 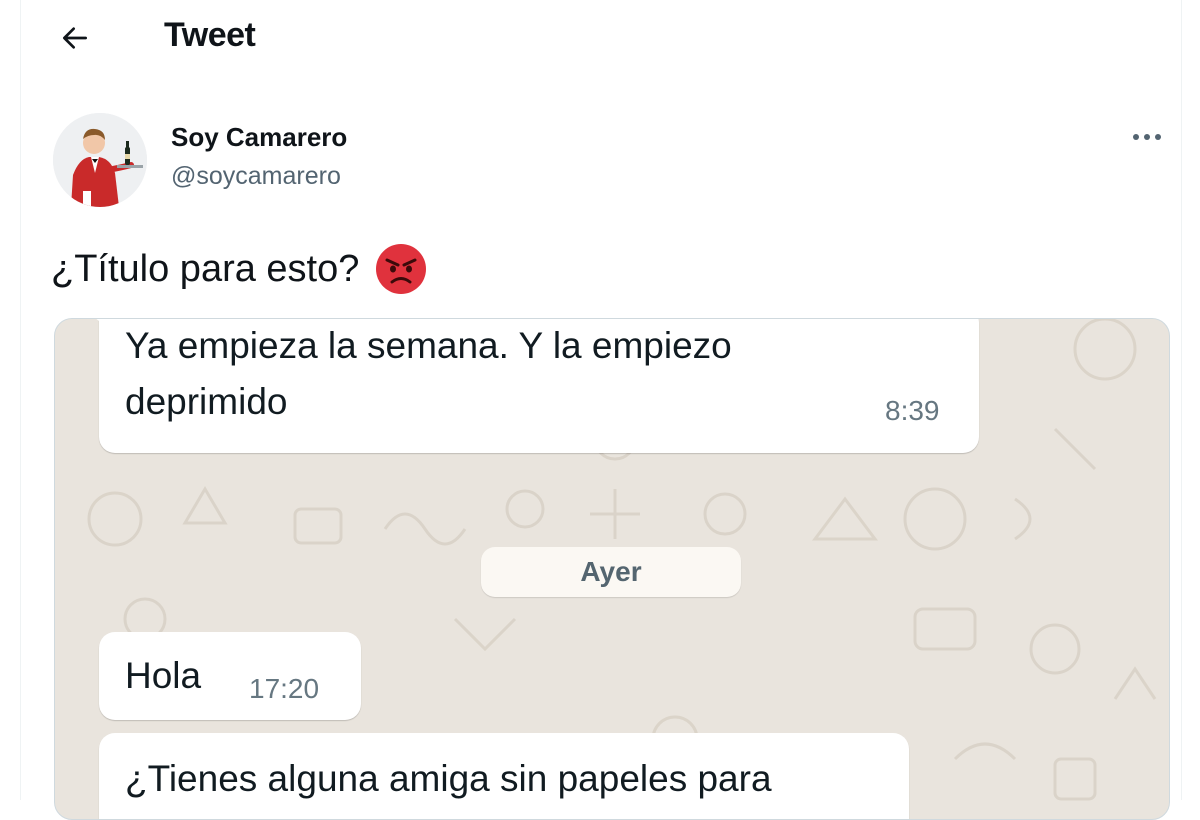 I want to click on waiter-avatar-image, so click(x=100, y=160).